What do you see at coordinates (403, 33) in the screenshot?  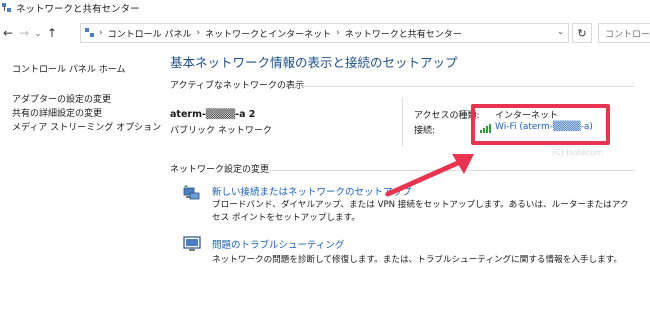 I see `breadcrumb-network-sharing-center: ネットワークと共有センター` at bounding box center [403, 33].